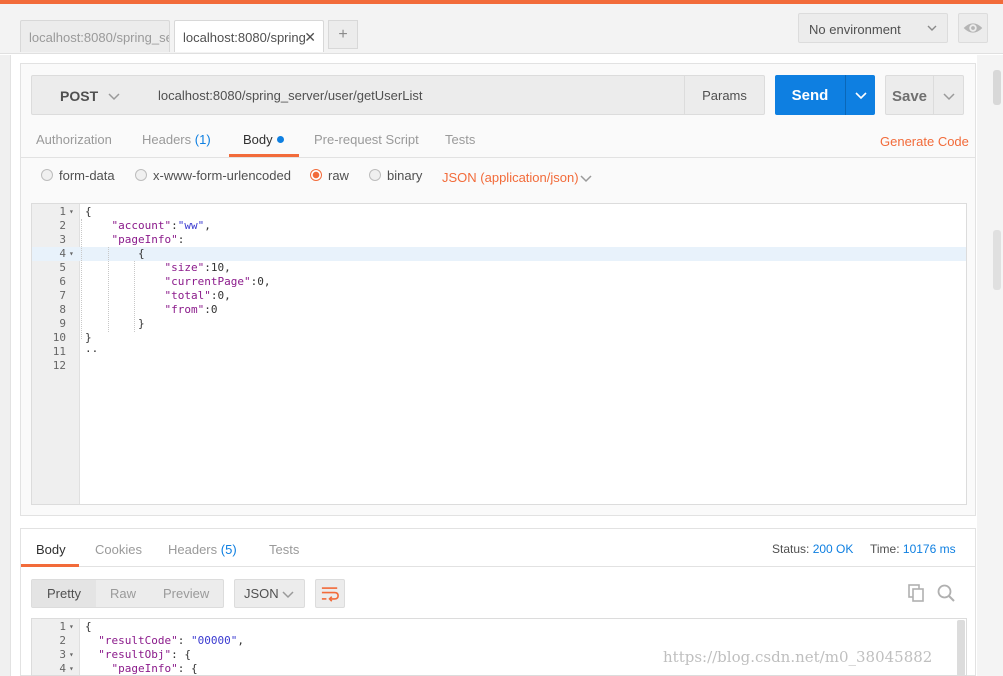 The width and height of the screenshot is (1003, 676). What do you see at coordinates (186, 593) in the screenshot?
I see `view-preview-button: Preview` at bounding box center [186, 593].